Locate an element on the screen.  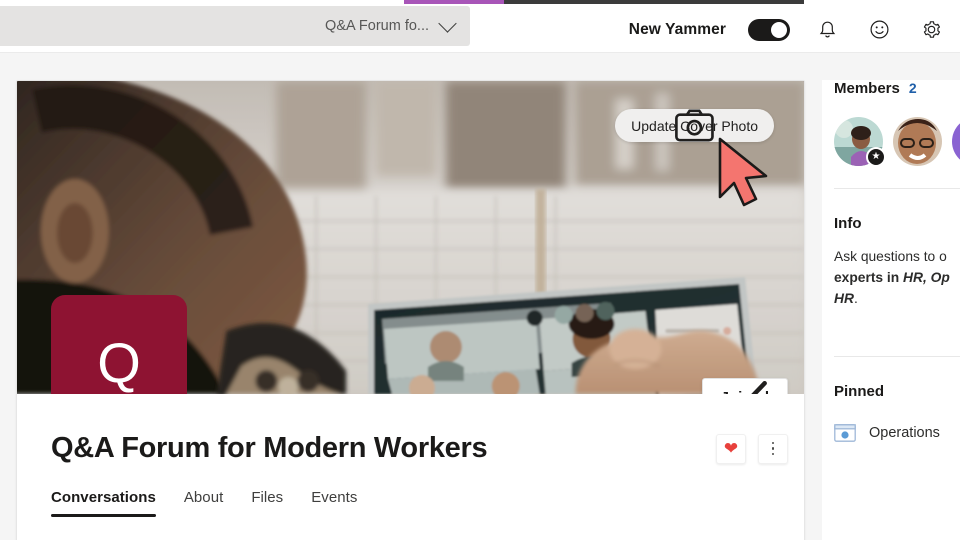
tab-about: About is located at coordinates (203, 503).